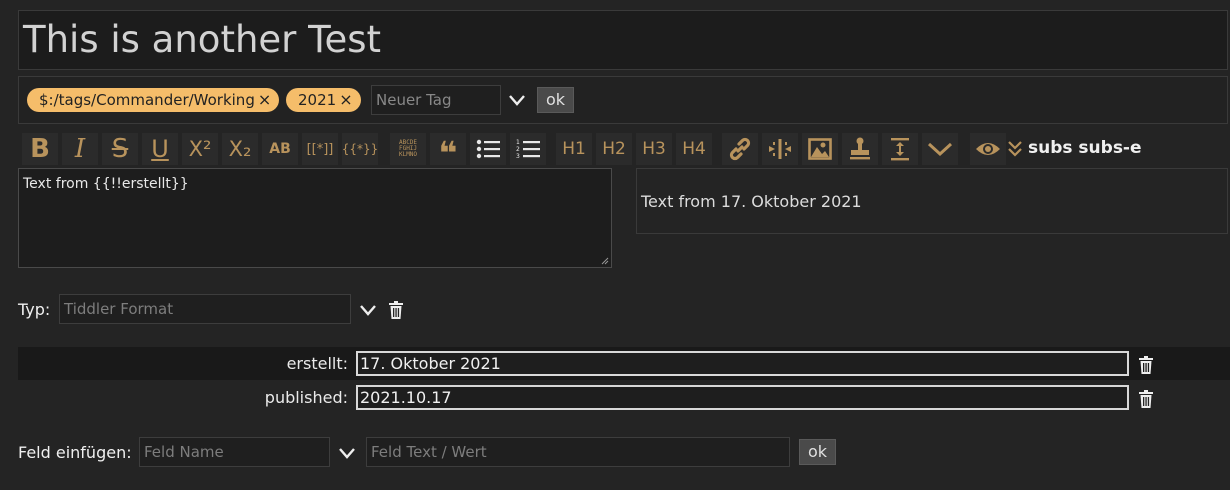 Image resolution: width=1230 pixels, height=490 pixels. I want to click on new-tag-placeholder: Neuer Tag, so click(414, 100).